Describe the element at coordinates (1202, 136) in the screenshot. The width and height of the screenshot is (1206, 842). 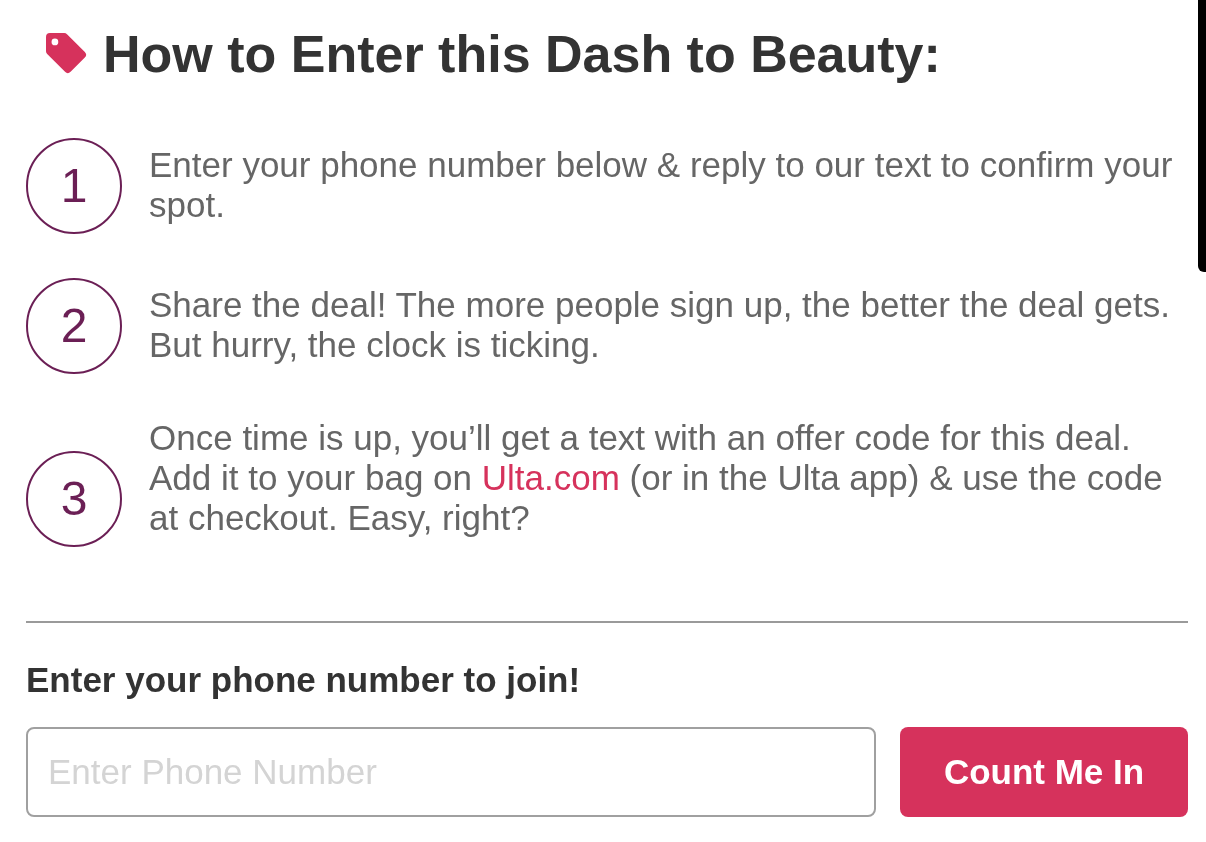
I see `scrollbar-thumb` at that location.